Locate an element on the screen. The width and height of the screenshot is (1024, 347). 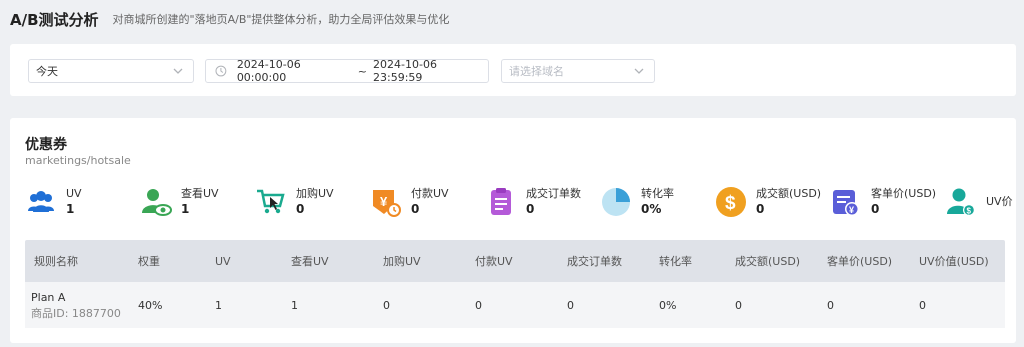
metric-pay-uv: ¥ 付款UV 0 is located at coordinates (409, 202).